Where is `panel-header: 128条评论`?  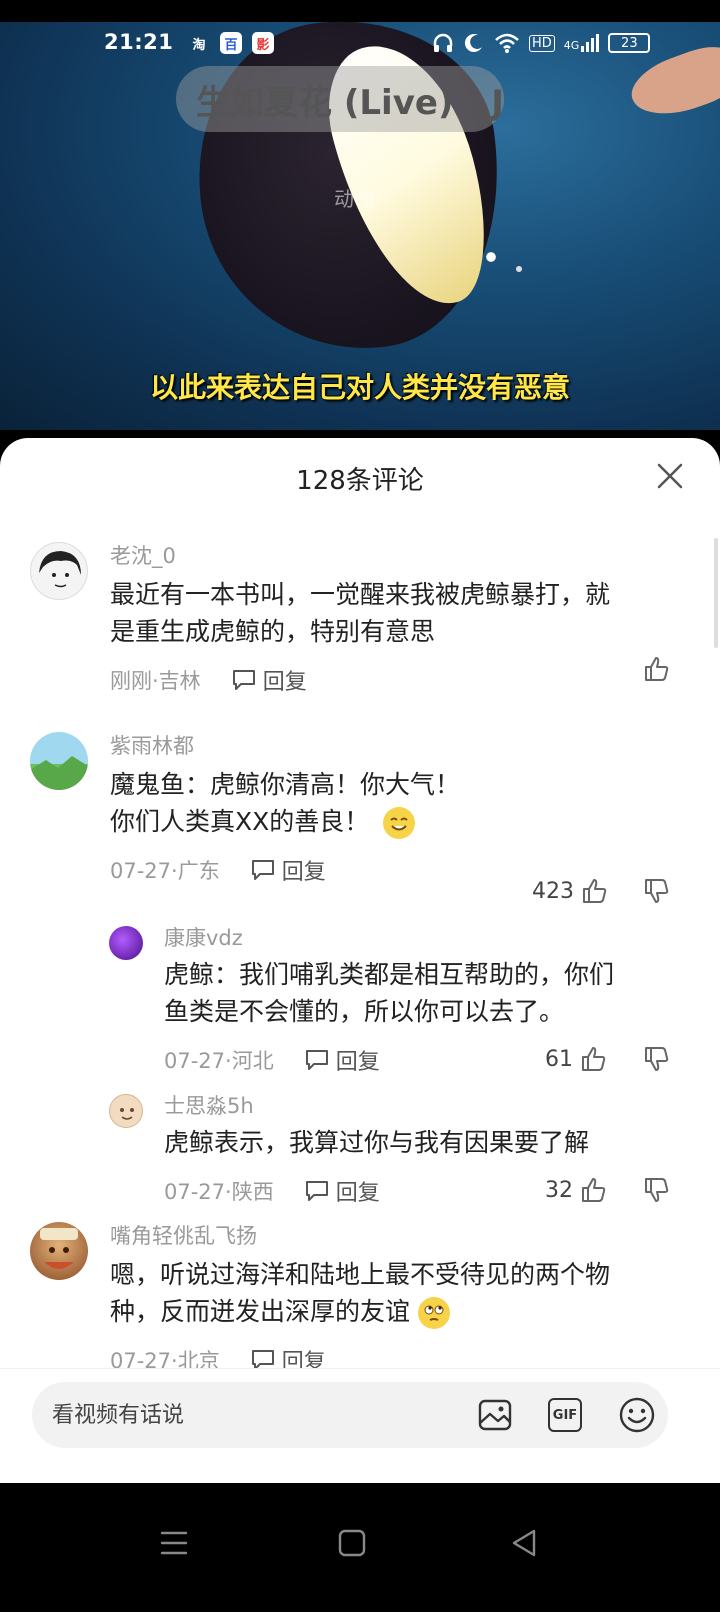 panel-header: 128条评论 is located at coordinates (360, 476).